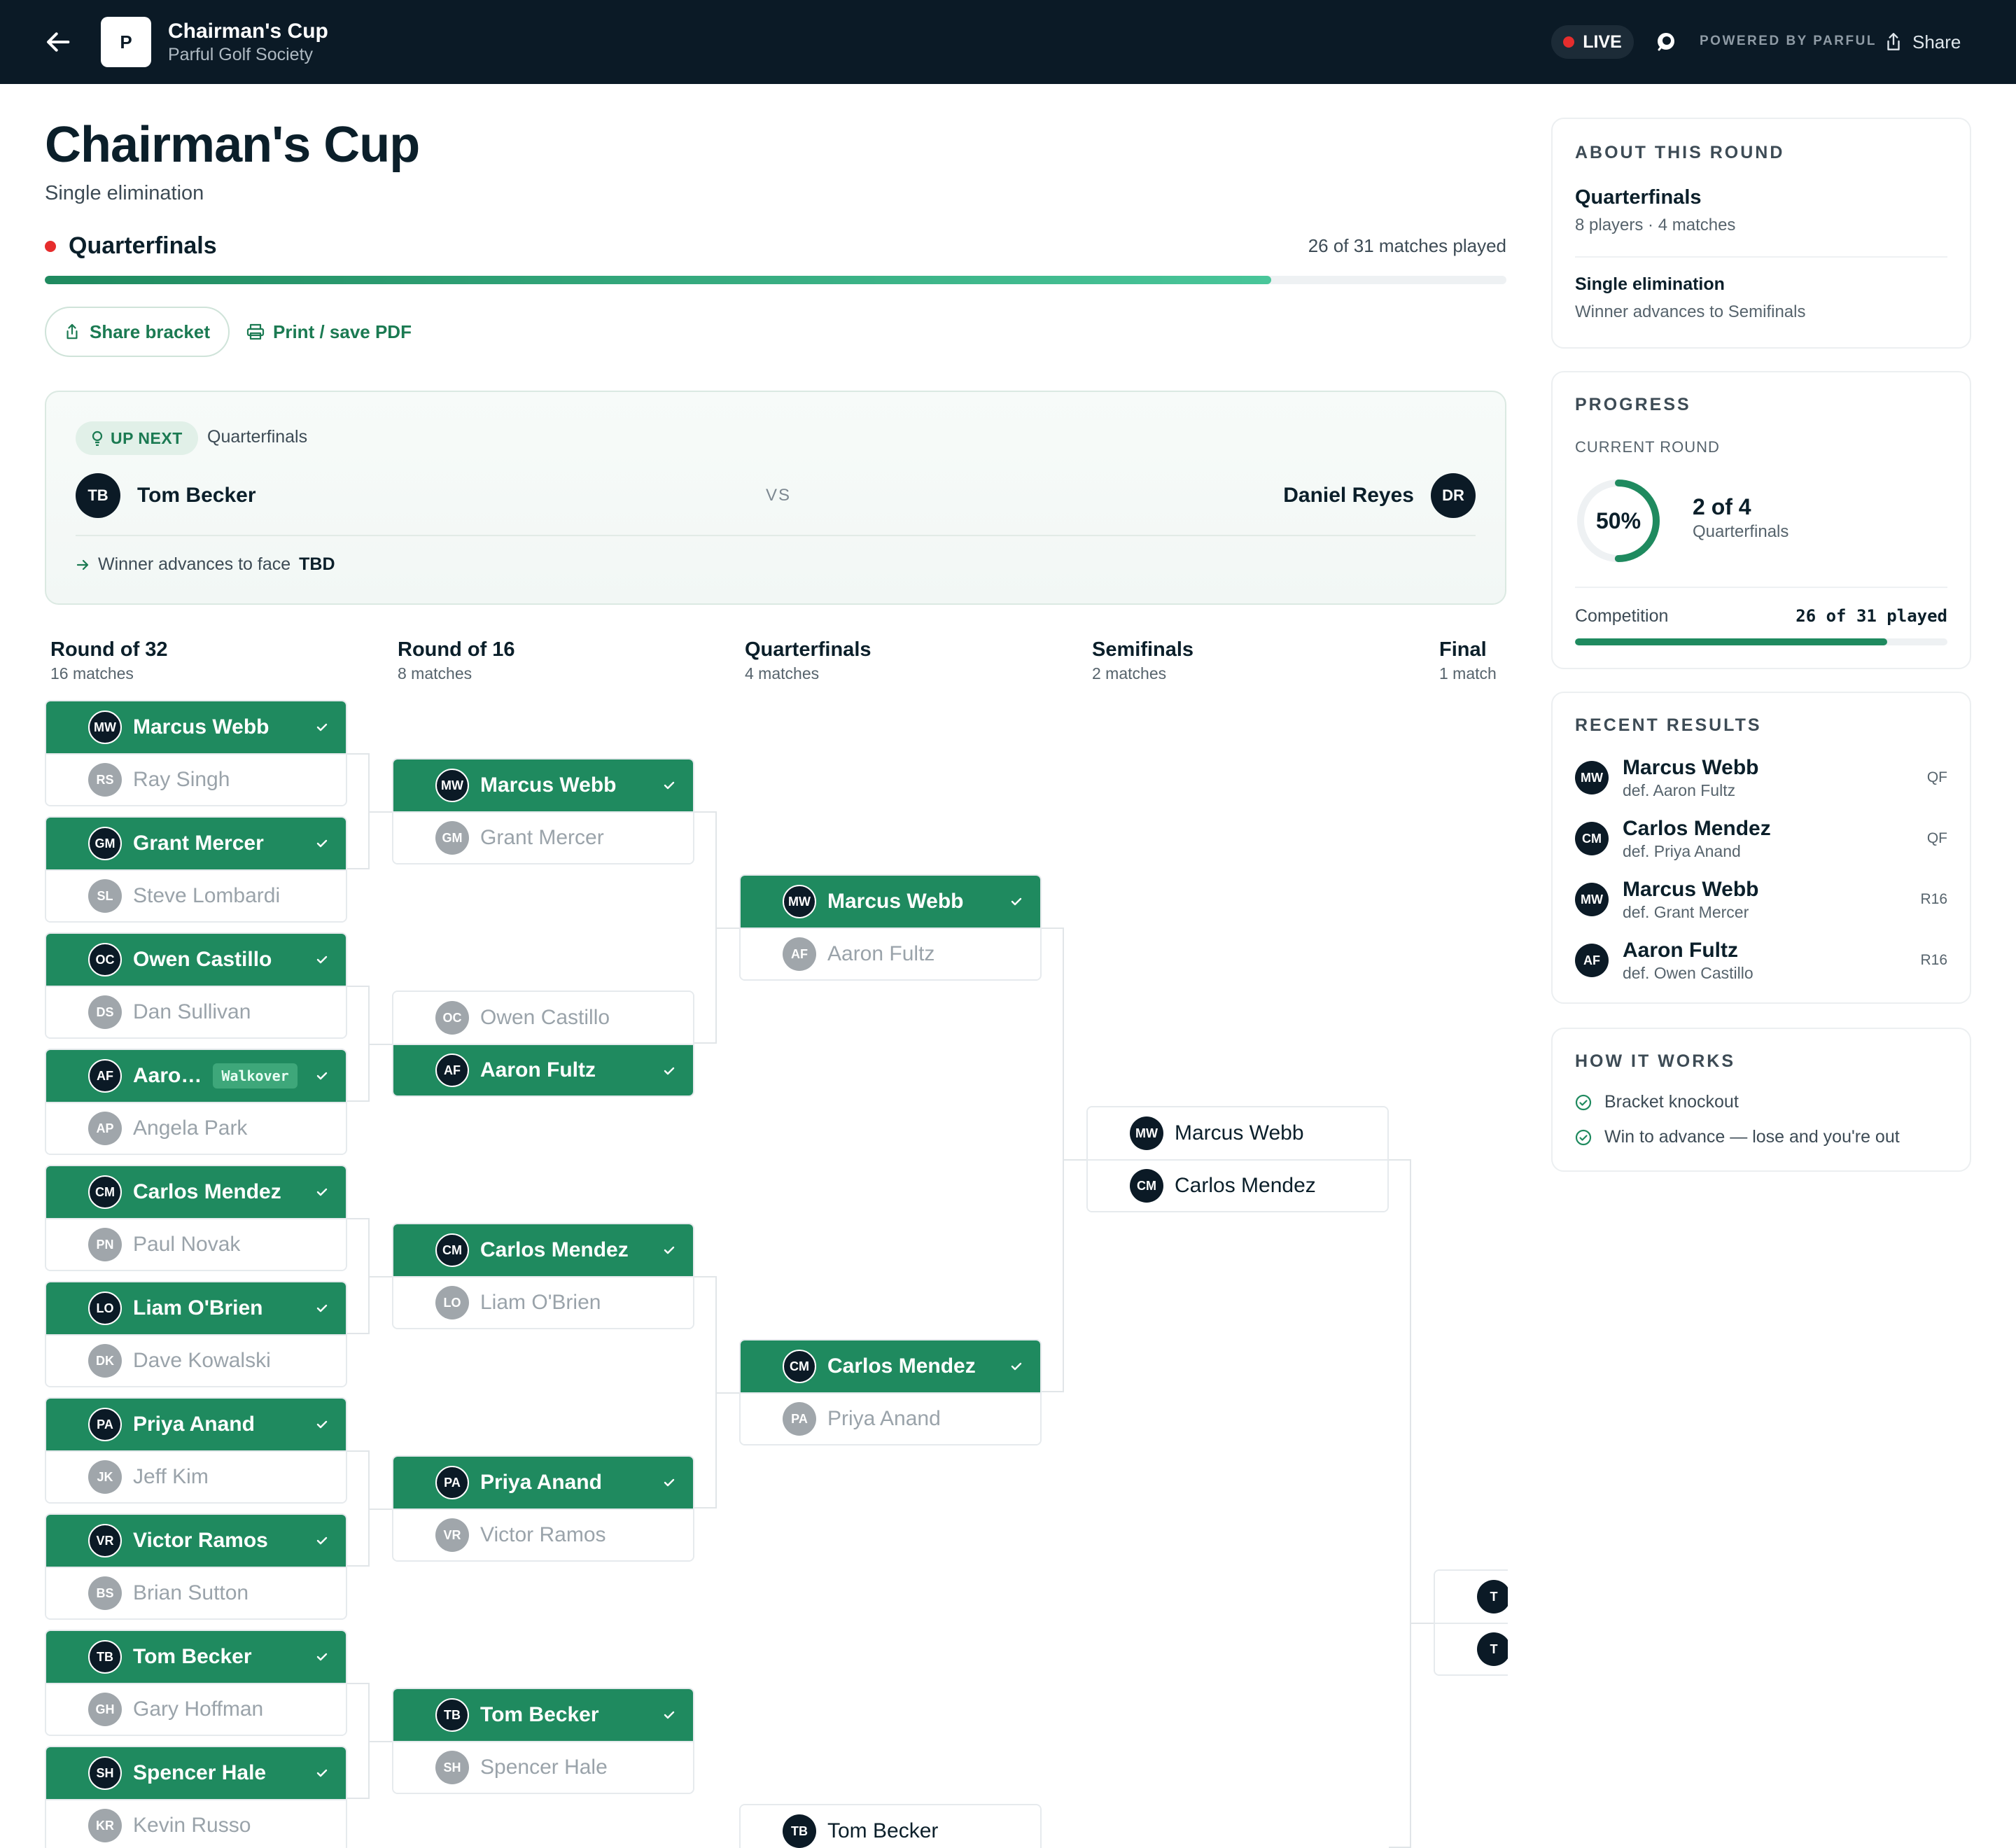 The width and height of the screenshot is (2016, 1848). I want to click on player-slot: AF Aaron Fultz, so click(890, 953).